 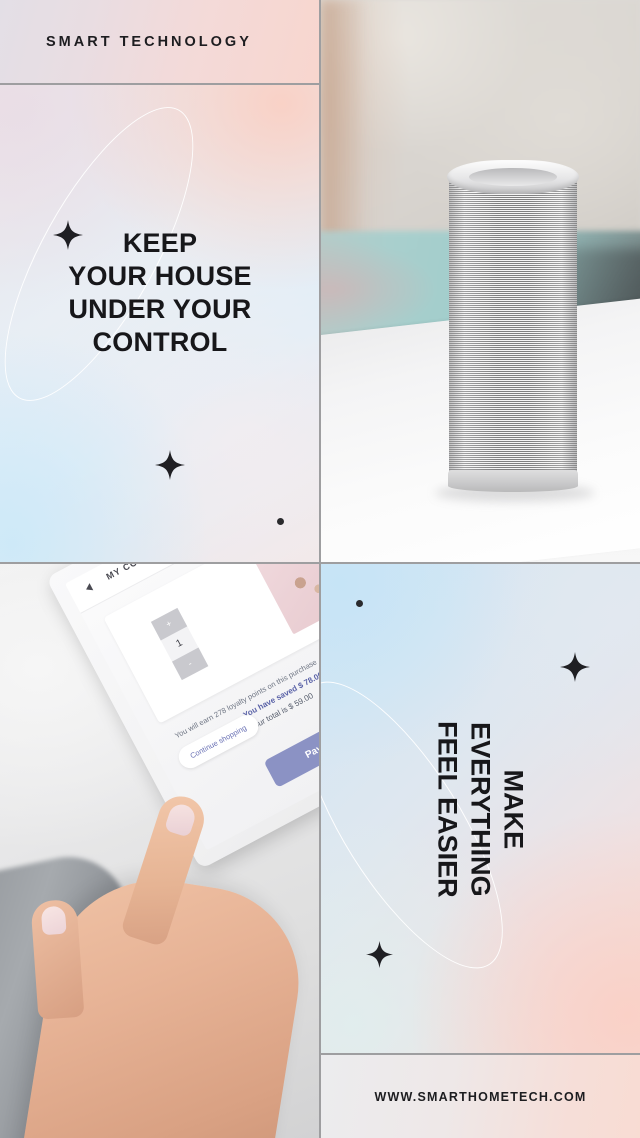 I want to click on curtain-blur, so click(x=343, y=129).